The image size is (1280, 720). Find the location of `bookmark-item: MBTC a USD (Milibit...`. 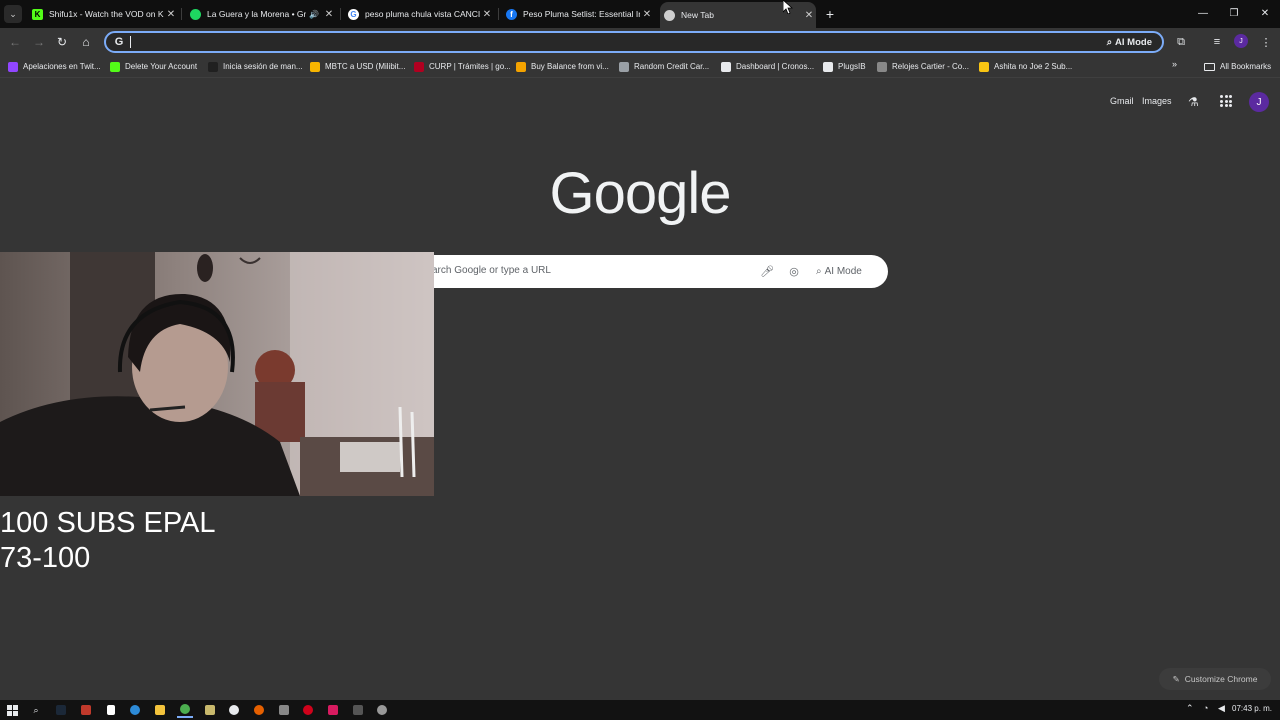

bookmark-item: MBTC a USD (Milibit... is located at coordinates (359, 66).